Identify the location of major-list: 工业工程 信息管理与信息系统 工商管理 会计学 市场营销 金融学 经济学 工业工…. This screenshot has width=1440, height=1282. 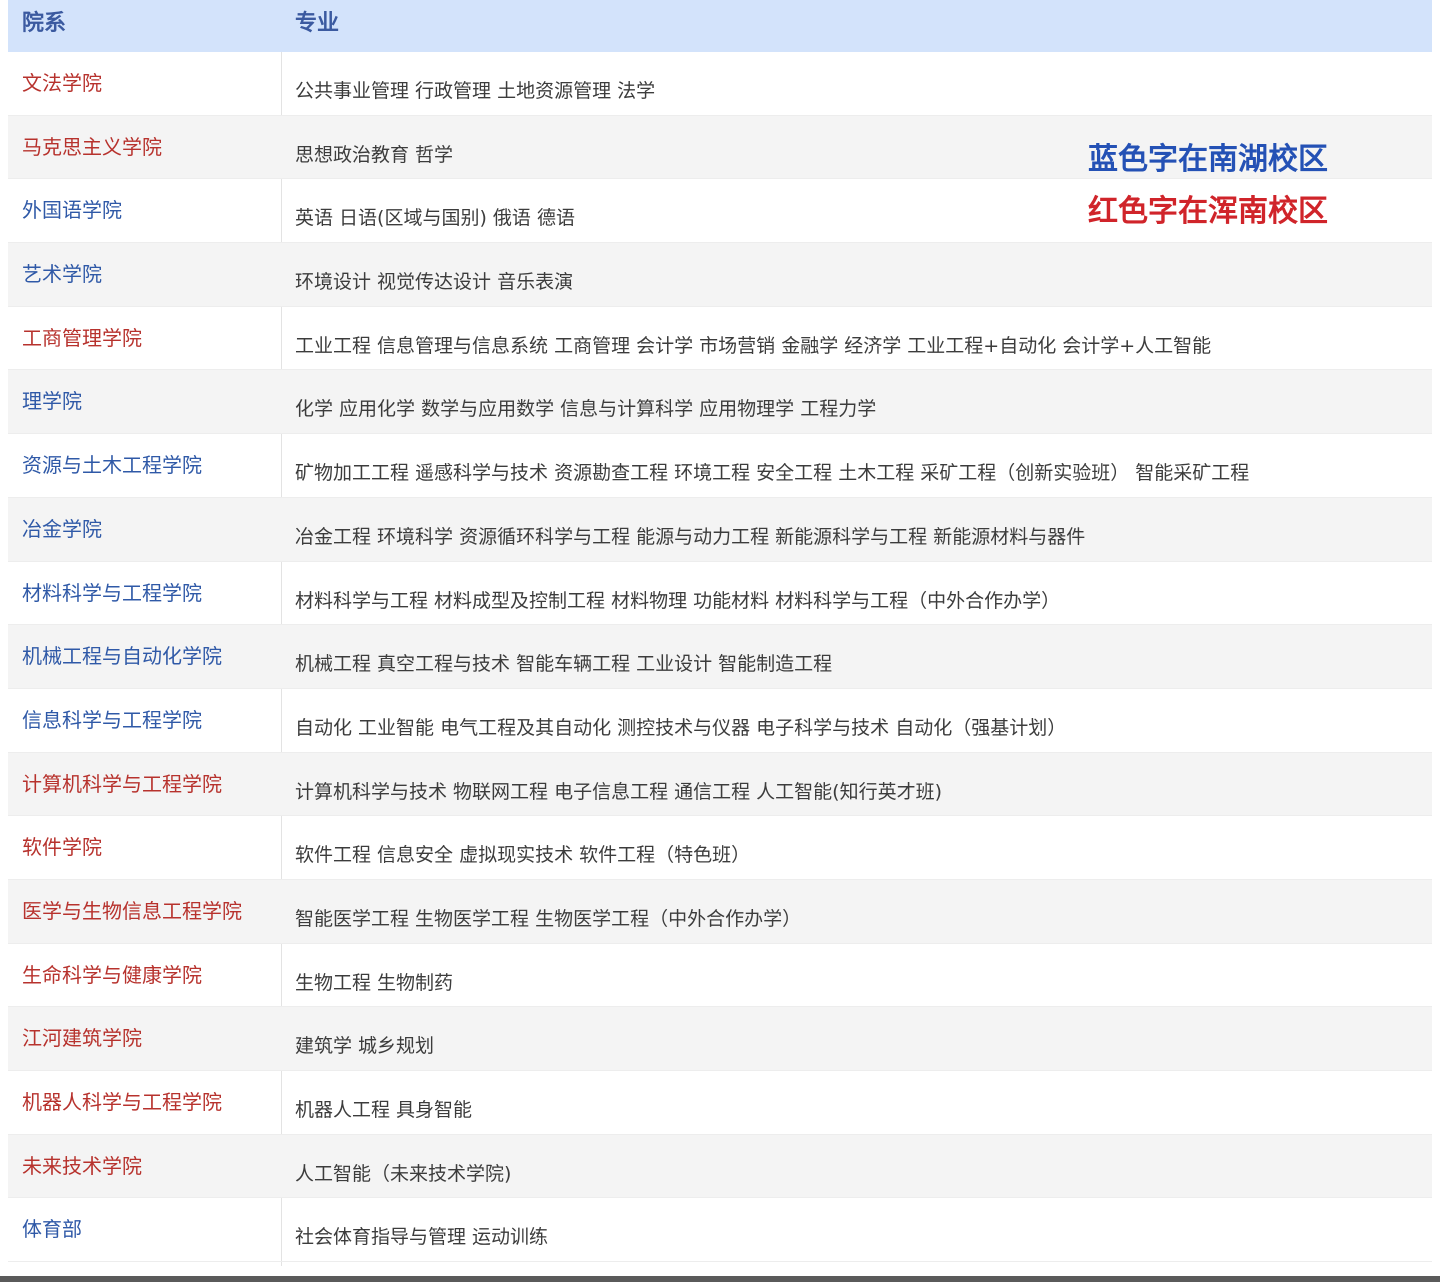
(753, 345).